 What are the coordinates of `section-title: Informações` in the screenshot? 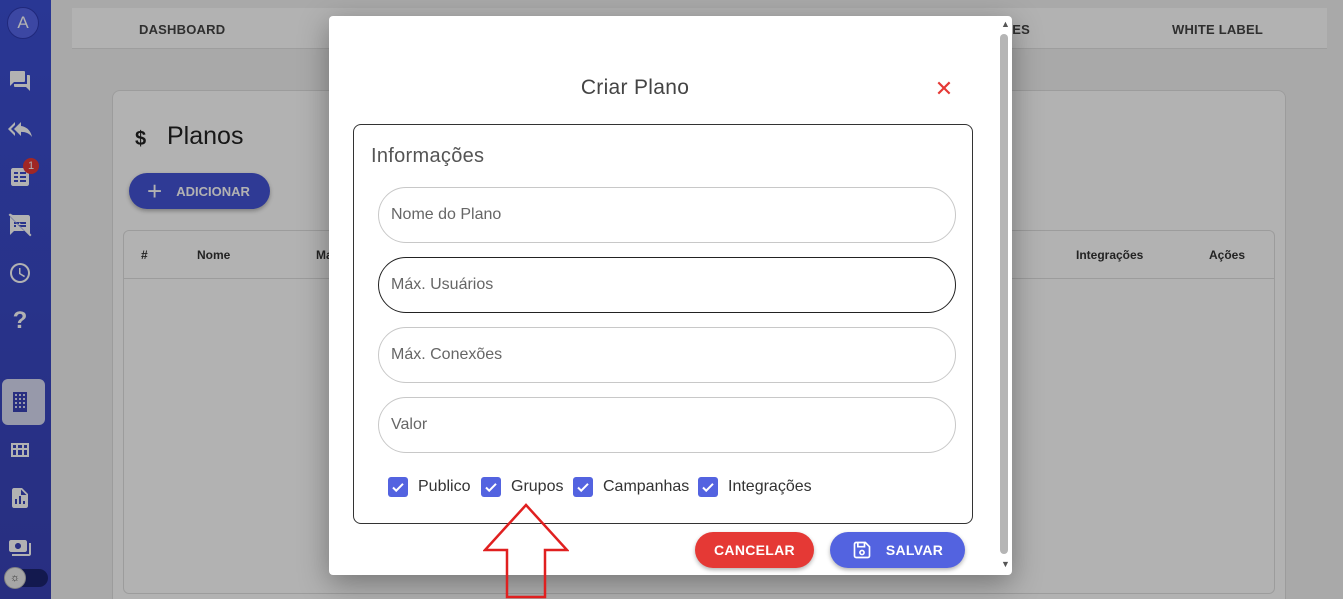 It's located at (428, 156).